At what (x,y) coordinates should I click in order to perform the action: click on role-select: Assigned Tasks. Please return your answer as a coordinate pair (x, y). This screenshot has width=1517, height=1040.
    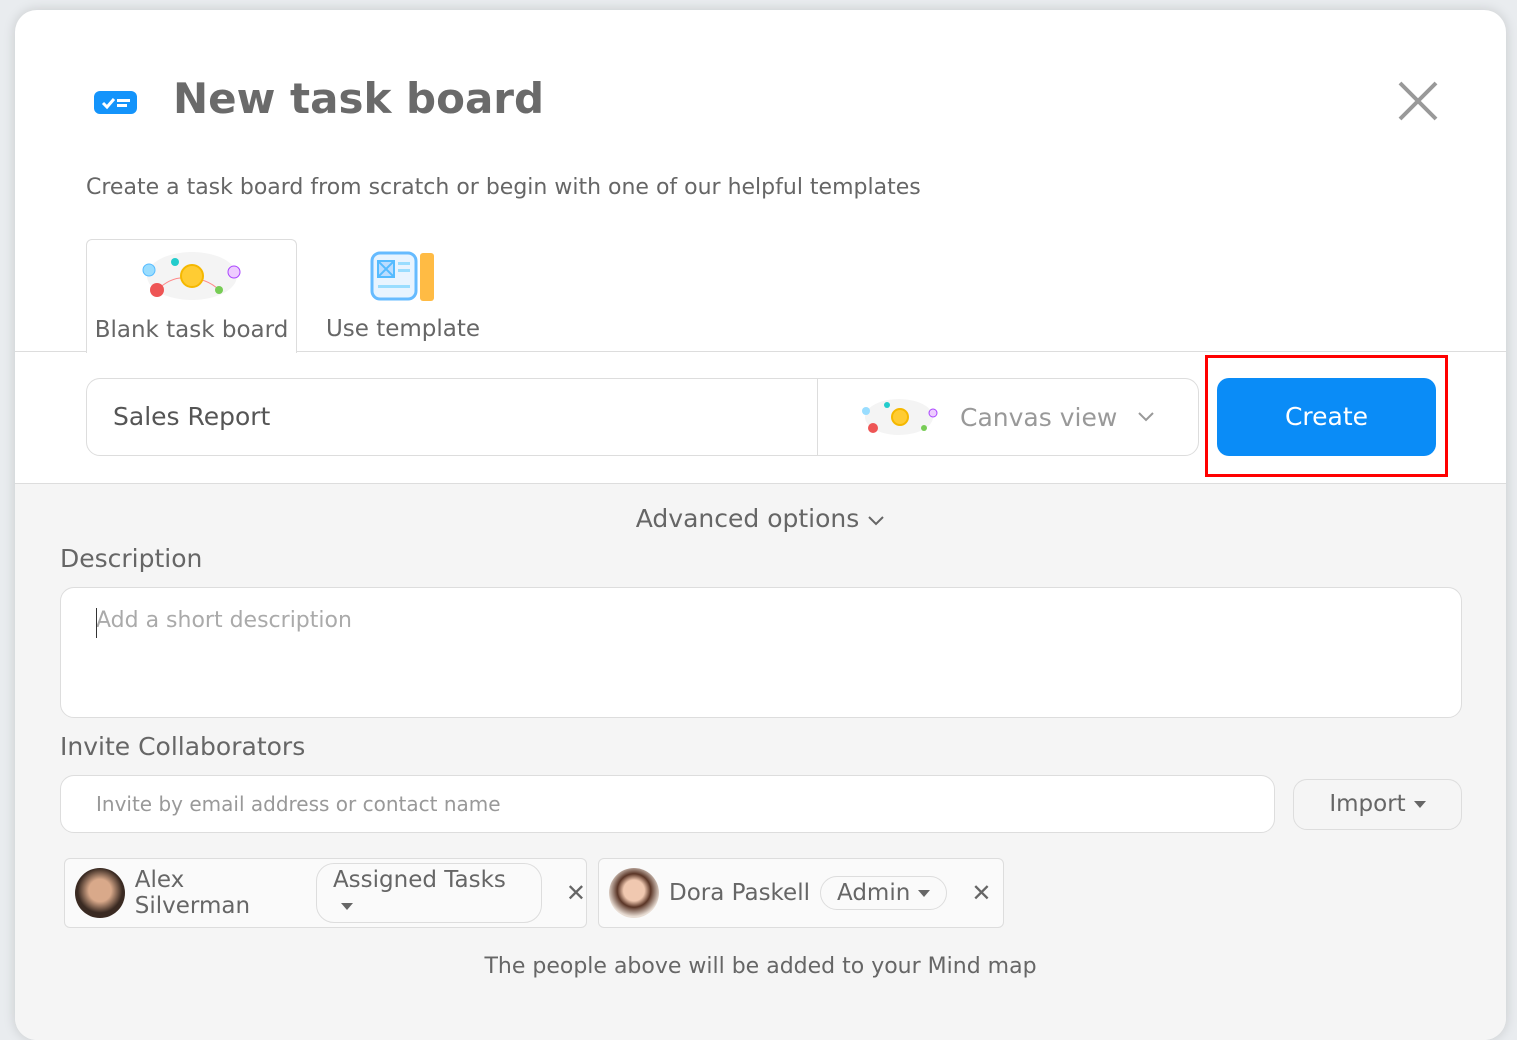
    Looking at the image, I should click on (428, 893).